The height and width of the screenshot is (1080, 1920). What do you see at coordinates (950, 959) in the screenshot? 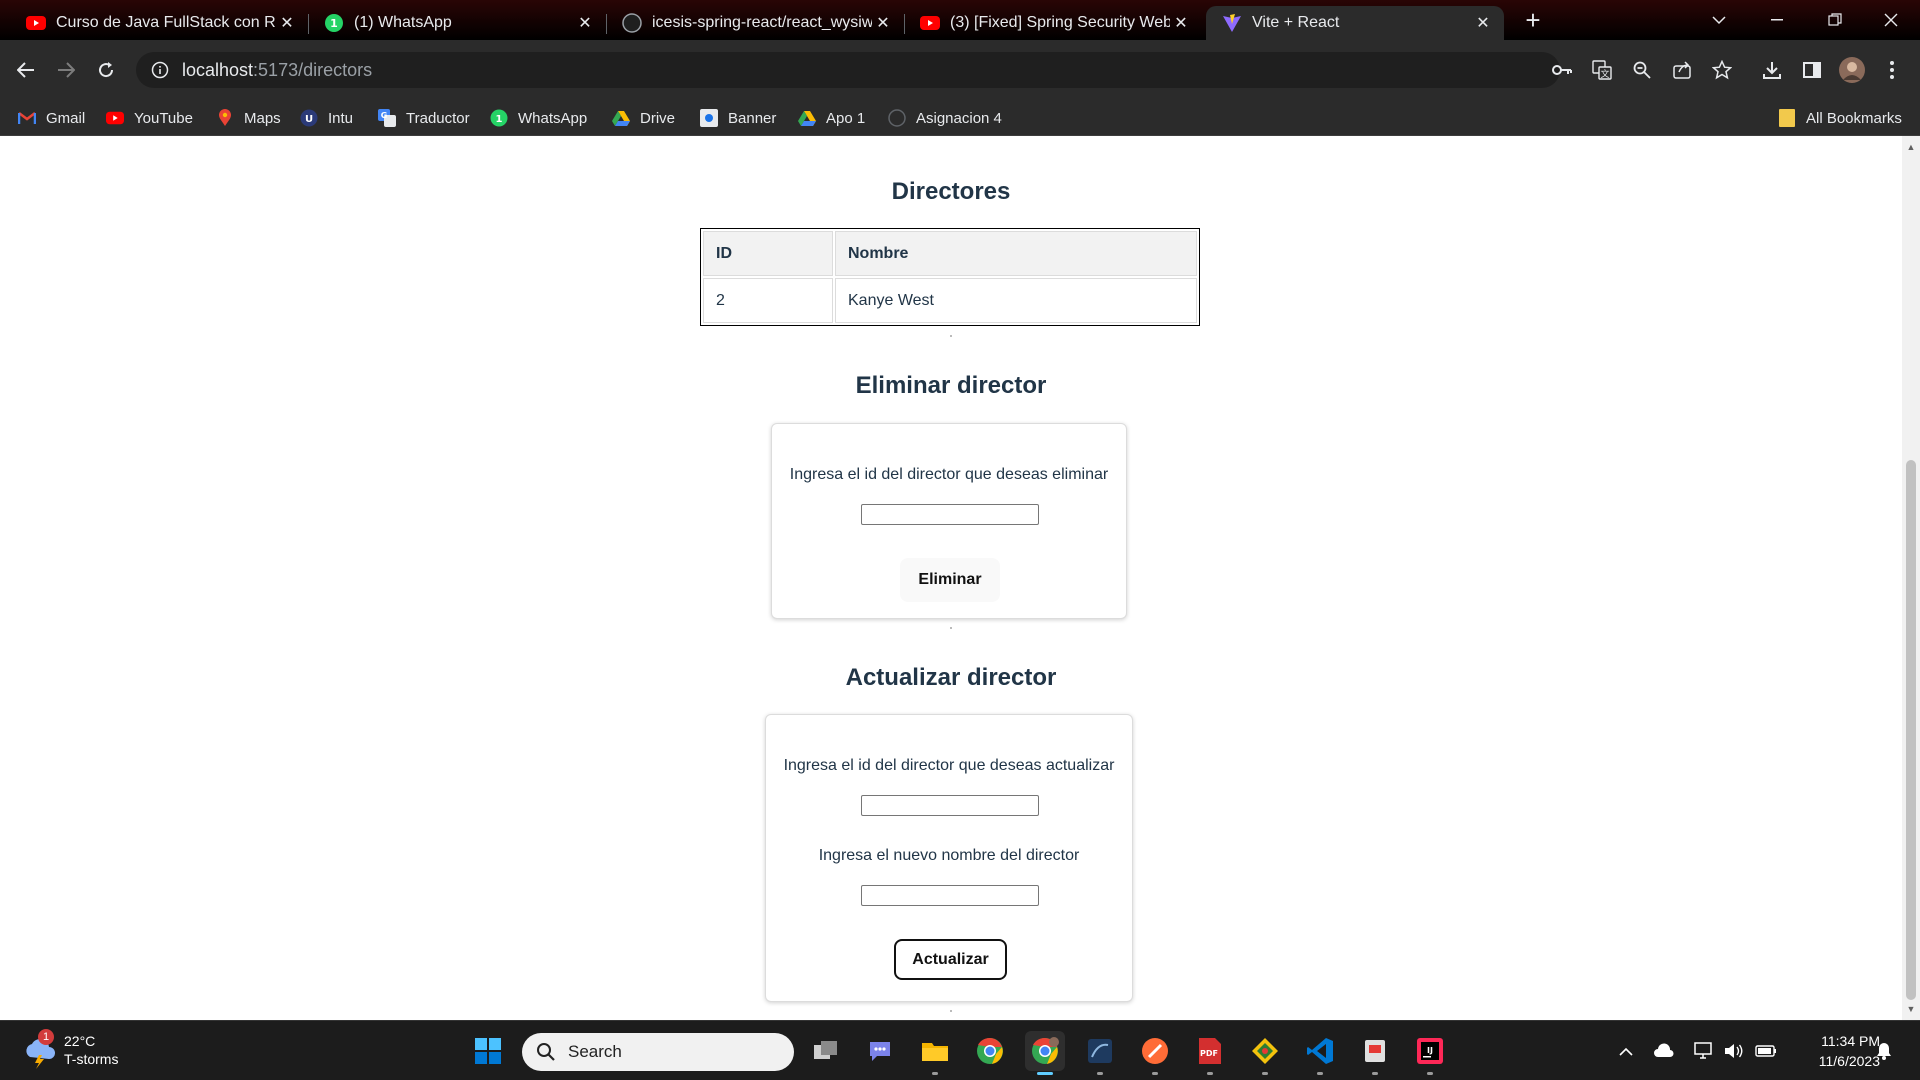
I see `actualizar-button: Actualizar` at bounding box center [950, 959].